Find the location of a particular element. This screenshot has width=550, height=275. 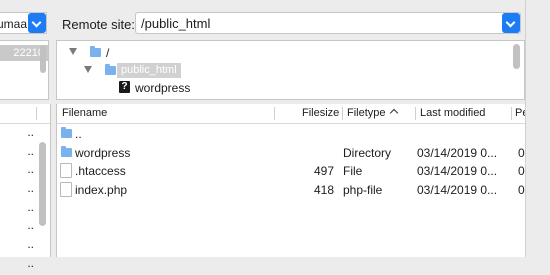

local-site-combo: umaa is located at coordinates (23, 23).